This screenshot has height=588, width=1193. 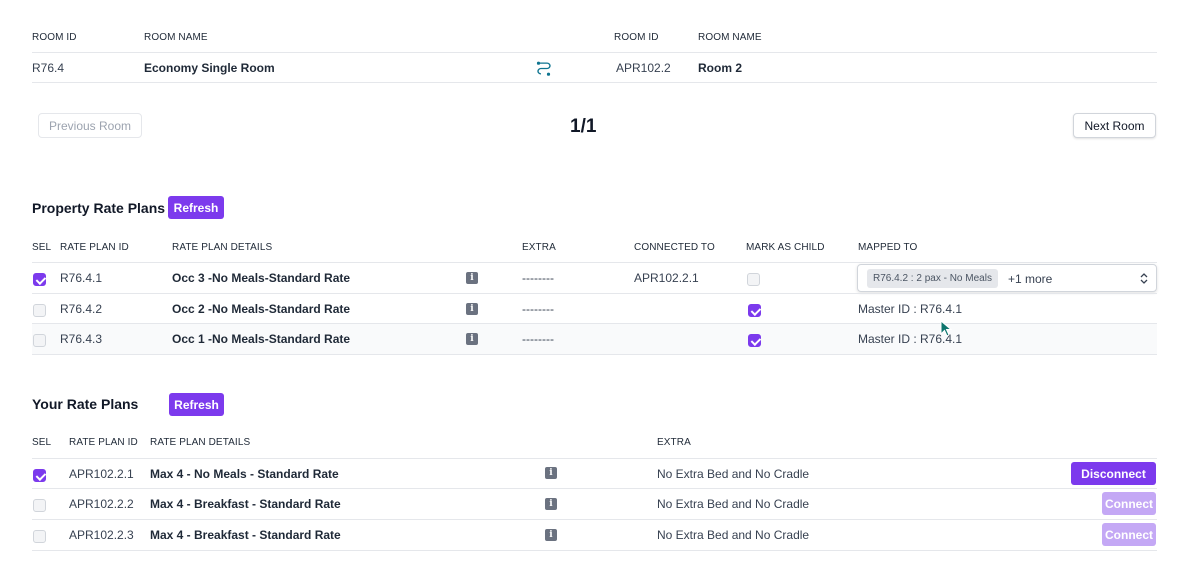 What do you see at coordinates (785, 247) in the screenshot?
I see `col-mark-as-child: MARK AS CHILD` at bounding box center [785, 247].